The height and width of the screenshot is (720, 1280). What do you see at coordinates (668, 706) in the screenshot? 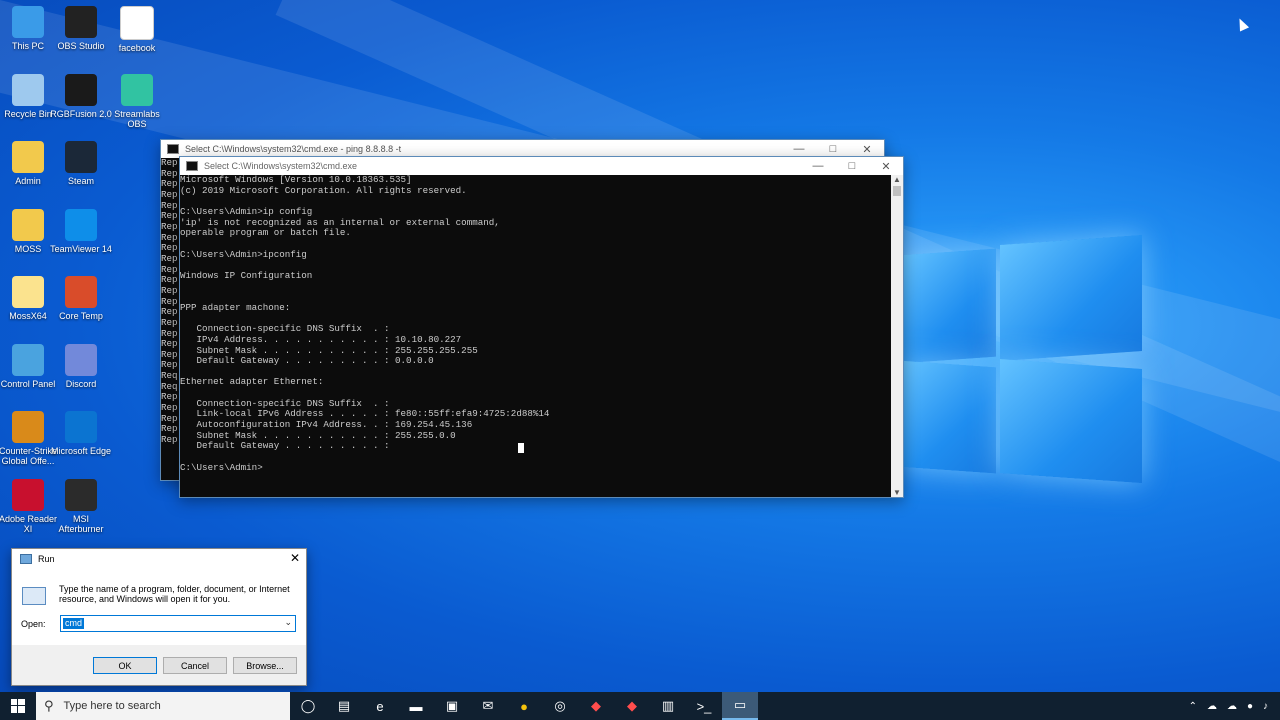
I see `notepad-icon: ▥` at bounding box center [668, 706].